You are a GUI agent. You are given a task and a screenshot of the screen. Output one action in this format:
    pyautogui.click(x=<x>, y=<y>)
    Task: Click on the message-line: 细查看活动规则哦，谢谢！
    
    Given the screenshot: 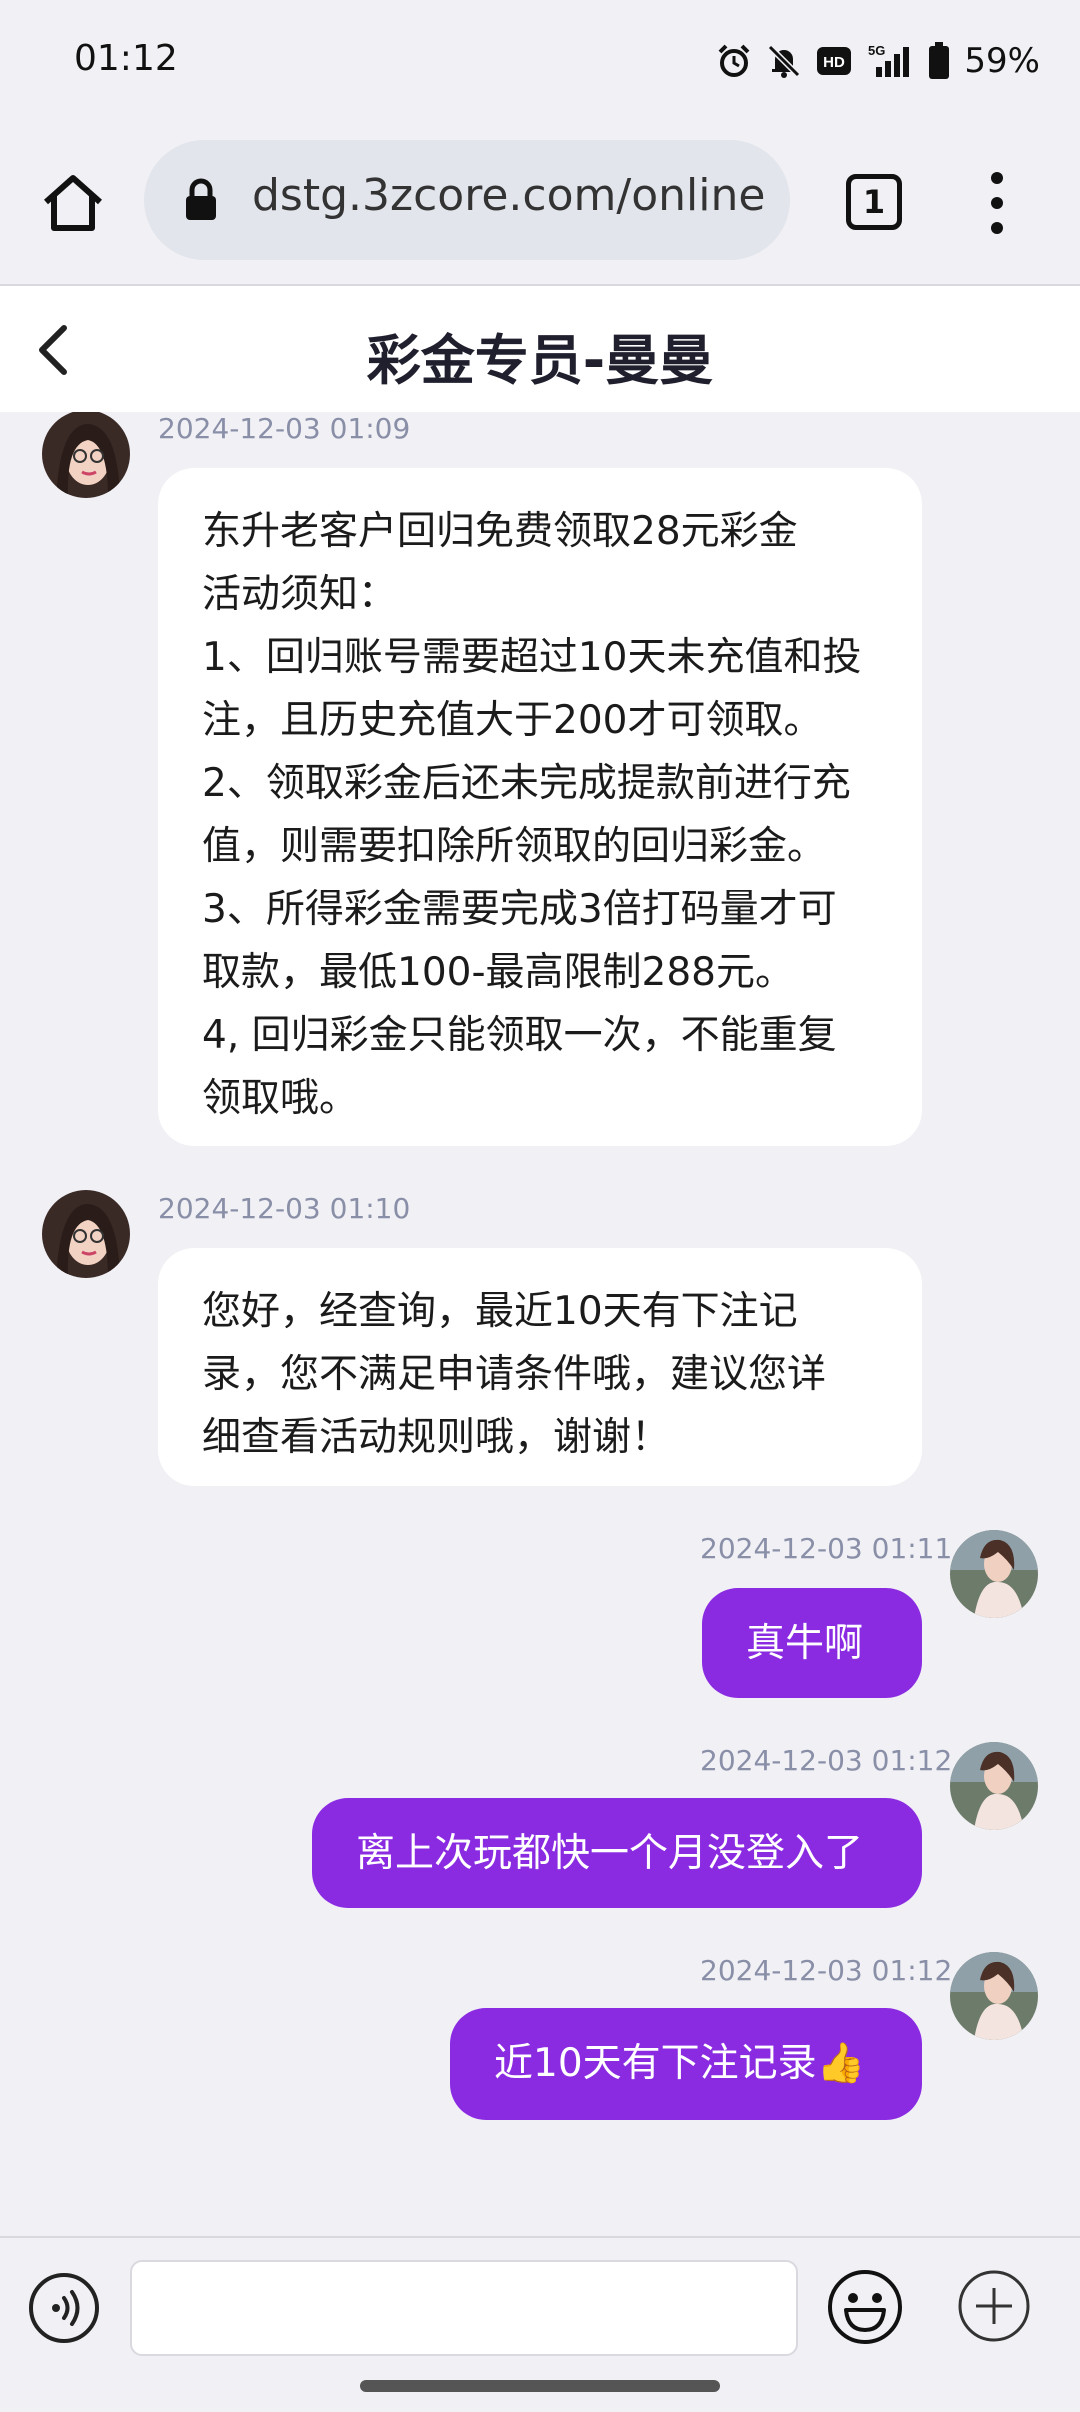 What is the action you would take?
    pyautogui.click(x=436, y=1437)
    